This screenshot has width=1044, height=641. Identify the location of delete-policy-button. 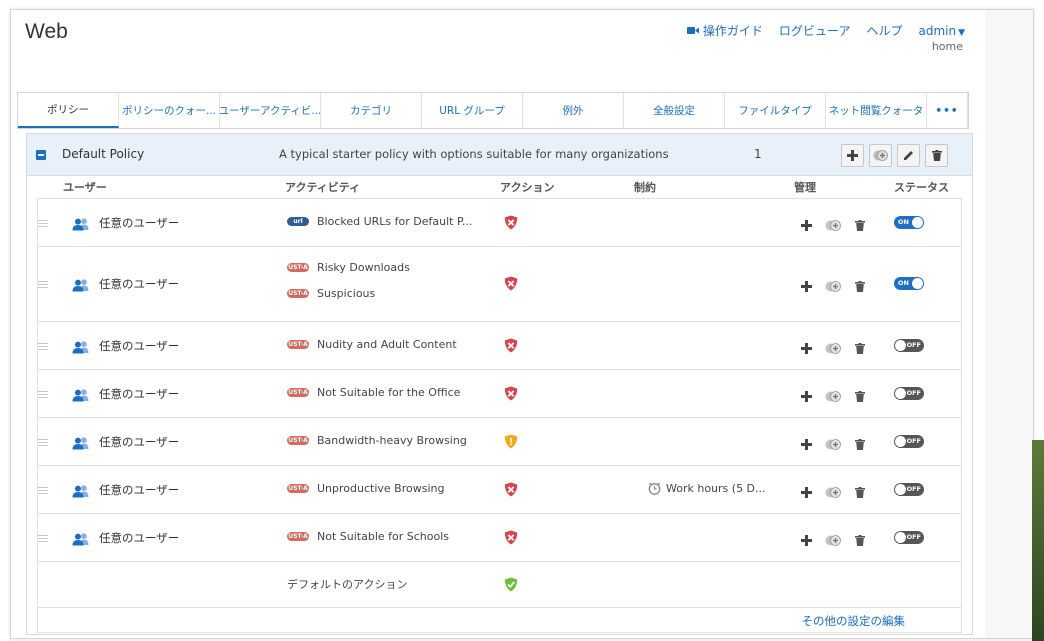
(936, 155).